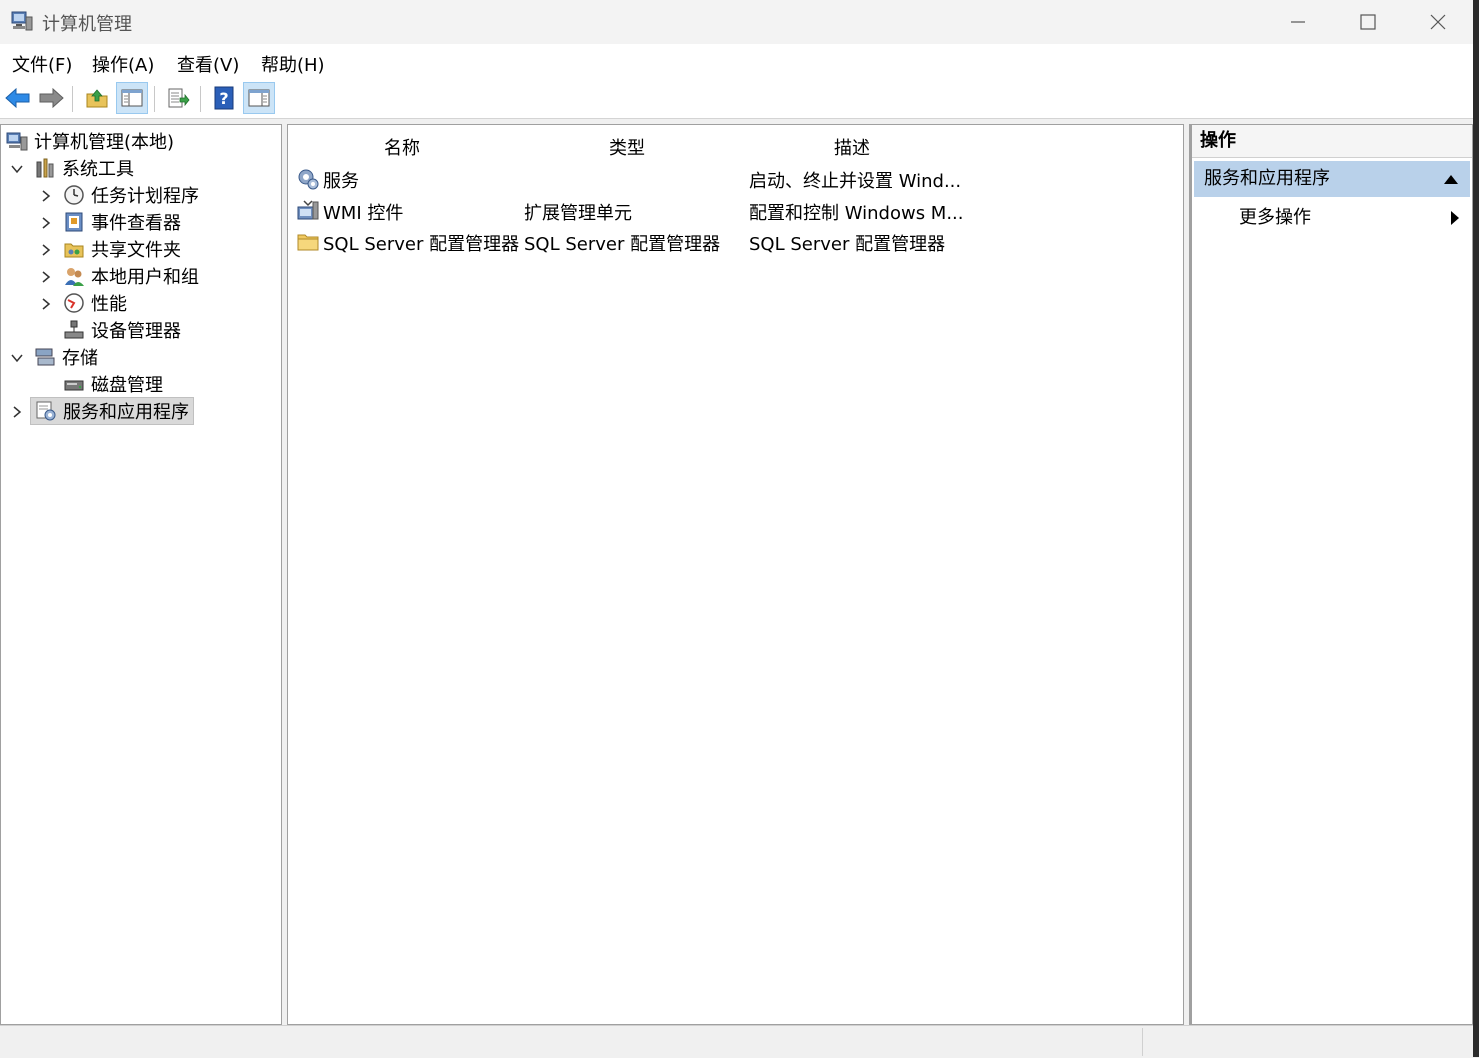 The image size is (1479, 1058). I want to click on tree-label: 任务计划程序, so click(145, 196).